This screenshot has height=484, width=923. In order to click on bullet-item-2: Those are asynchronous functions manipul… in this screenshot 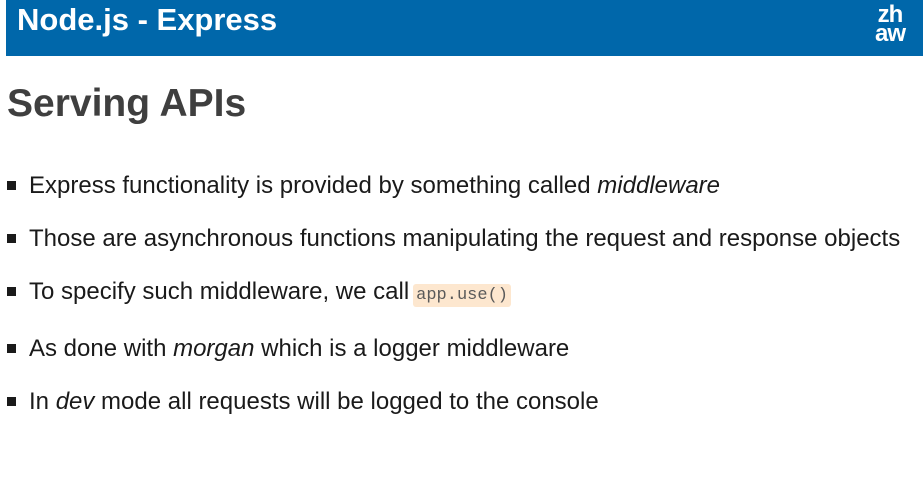, I will do `click(459, 239)`.